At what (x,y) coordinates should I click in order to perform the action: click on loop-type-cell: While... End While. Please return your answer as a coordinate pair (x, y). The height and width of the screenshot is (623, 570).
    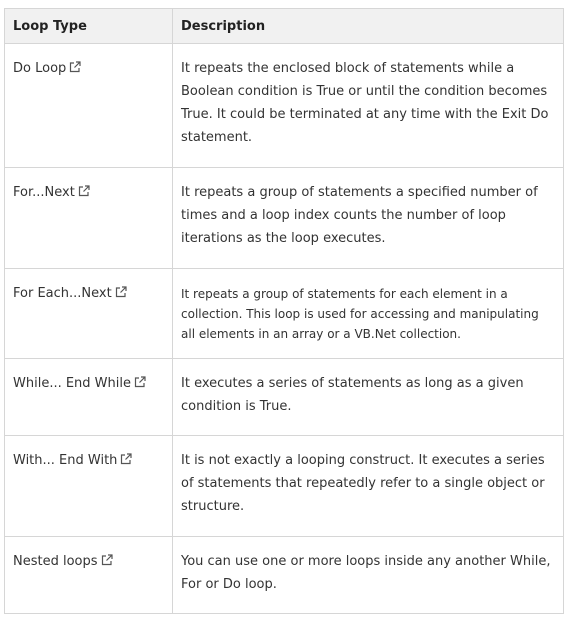
    Looking at the image, I should click on (88, 397).